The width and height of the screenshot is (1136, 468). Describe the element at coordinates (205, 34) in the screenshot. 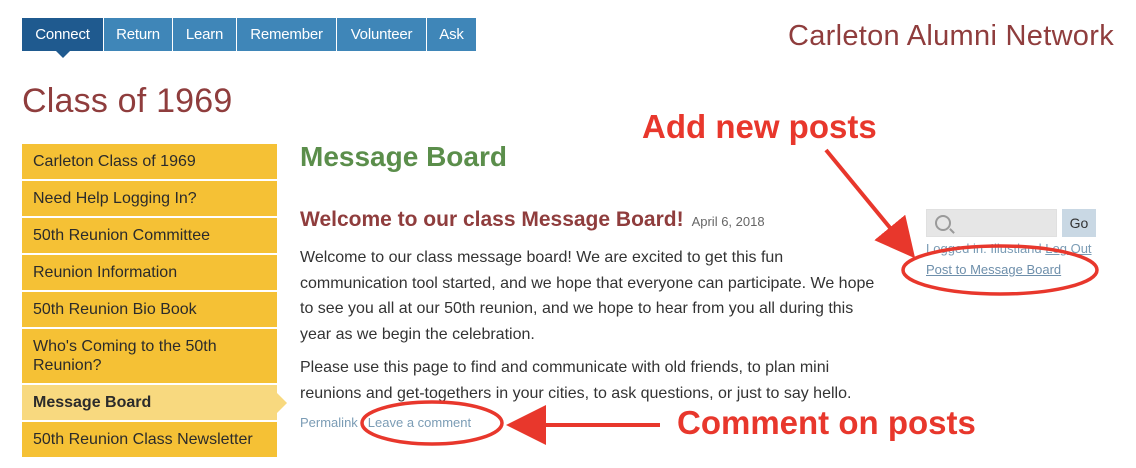

I see `tab-learn: Learn` at that location.